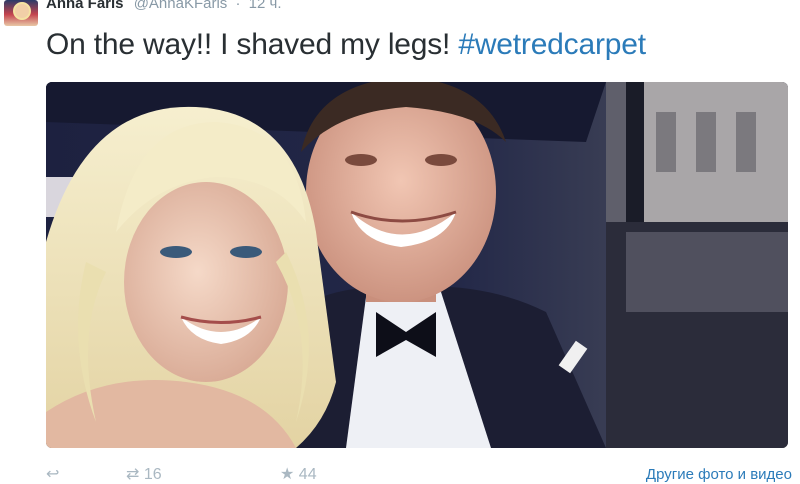 Image resolution: width=800 pixels, height=484 pixels. I want to click on favorite-button: ★ 44, so click(298, 474).